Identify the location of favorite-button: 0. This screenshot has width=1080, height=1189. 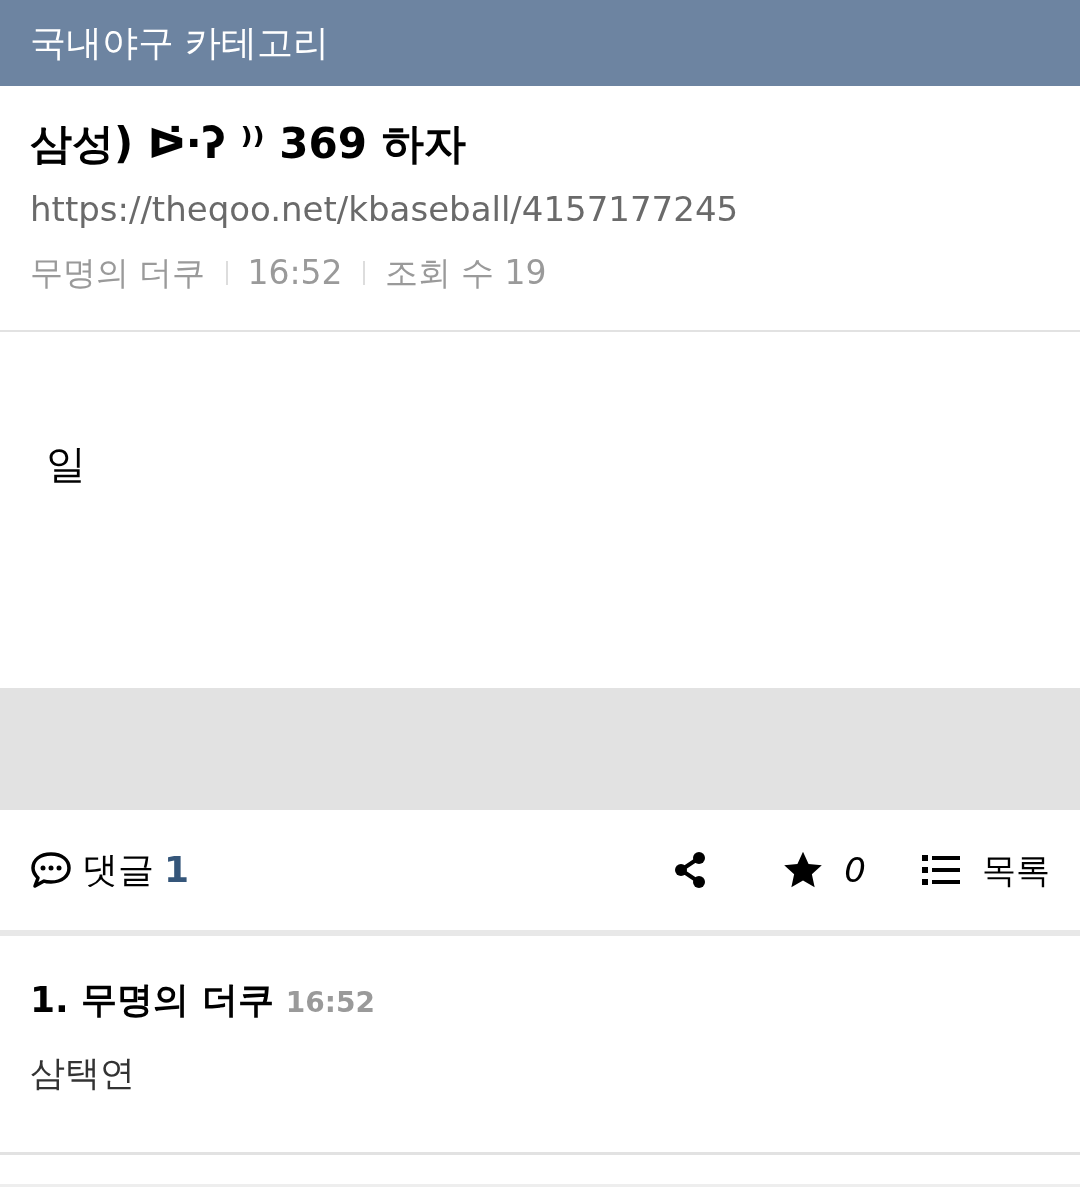
(824, 870).